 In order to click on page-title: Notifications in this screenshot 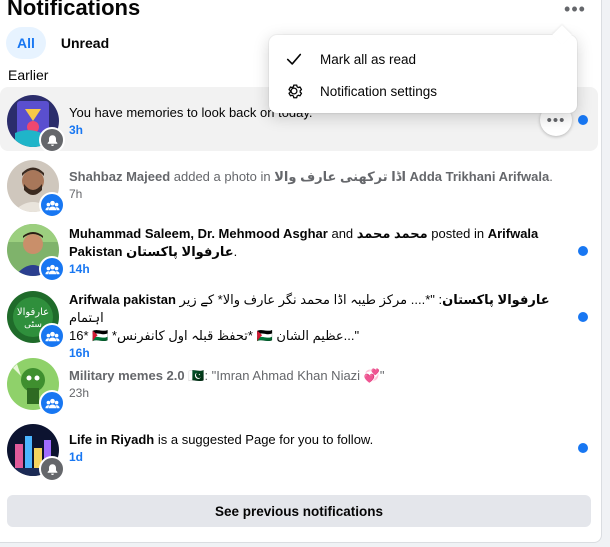, I will do `click(74, 10)`.